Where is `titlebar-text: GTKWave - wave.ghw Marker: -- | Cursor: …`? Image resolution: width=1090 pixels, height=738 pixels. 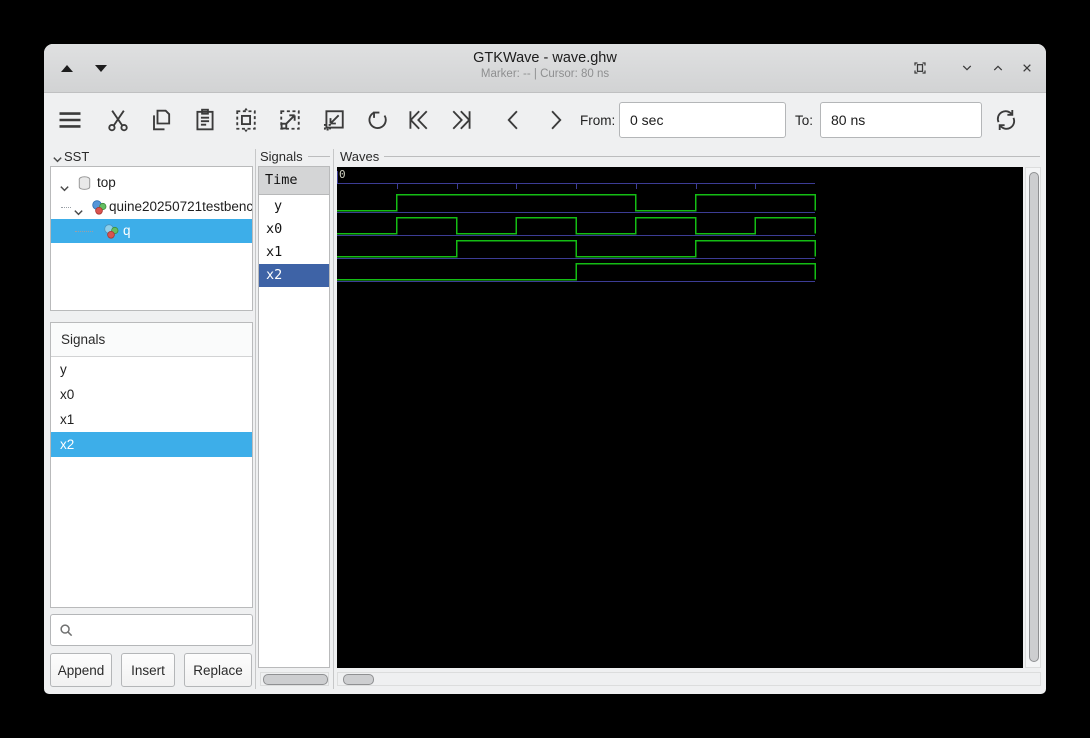
titlebar-text: GTKWave - wave.ghw Marker: -- | Cursor: … is located at coordinates (545, 65).